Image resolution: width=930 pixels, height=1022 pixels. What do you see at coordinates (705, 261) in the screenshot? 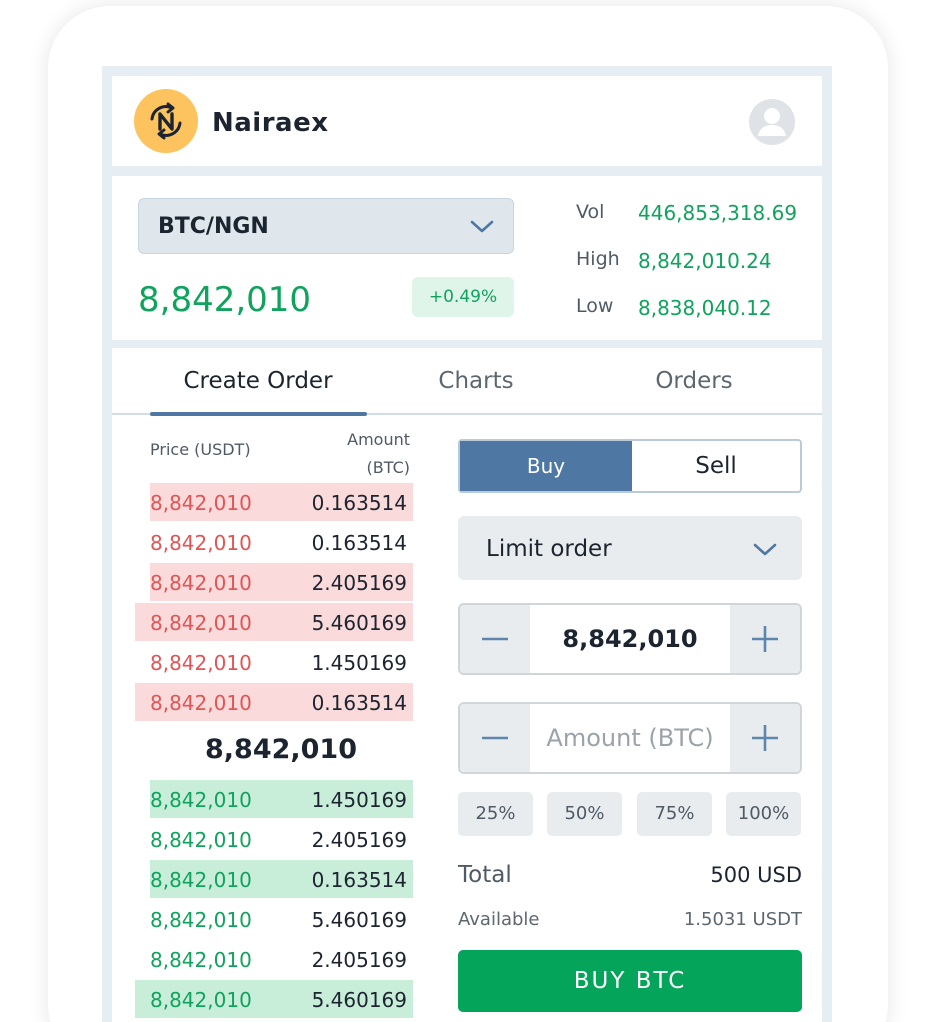
I see `stat-value-high: 8,842,010.24` at bounding box center [705, 261].